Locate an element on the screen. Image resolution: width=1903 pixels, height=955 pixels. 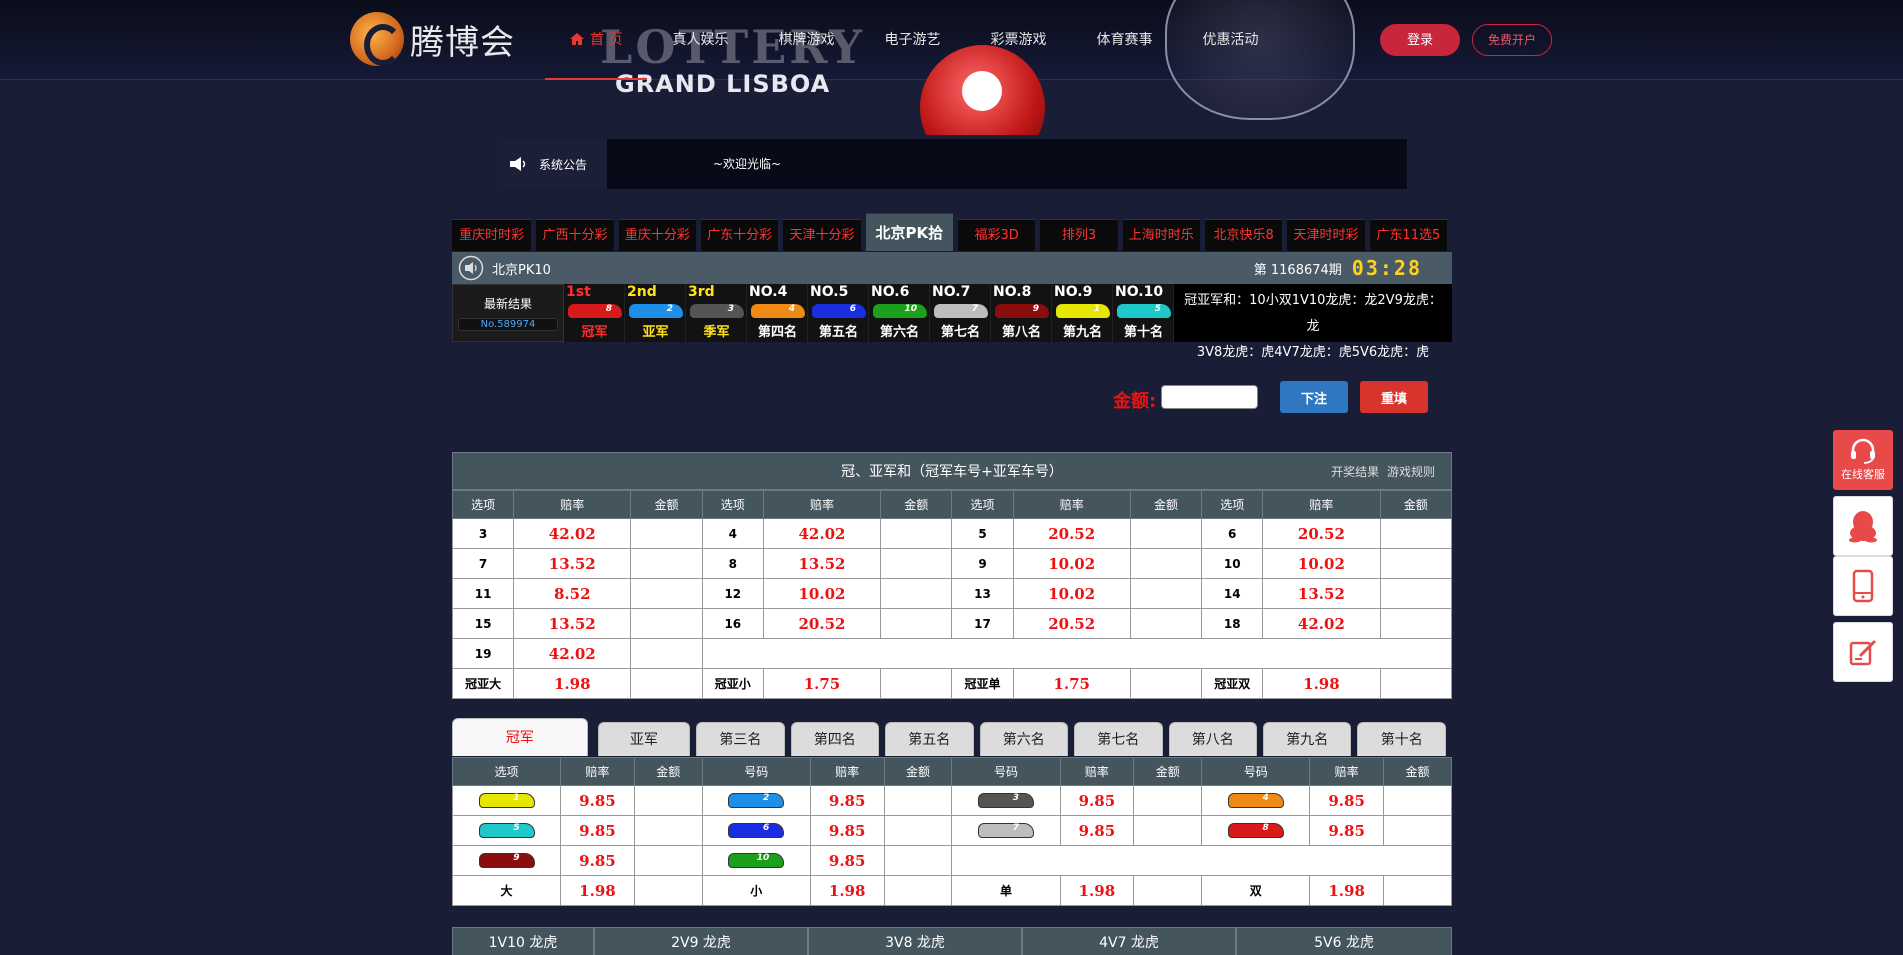
sound-toggle-icon is located at coordinates (471, 268).